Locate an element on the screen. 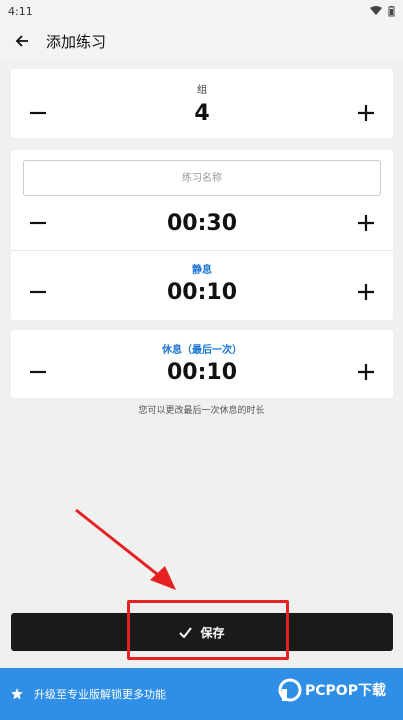 Image resolution: width=403 pixels, height=720 pixels. arrow-left-icon is located at coordinates (21, 41).